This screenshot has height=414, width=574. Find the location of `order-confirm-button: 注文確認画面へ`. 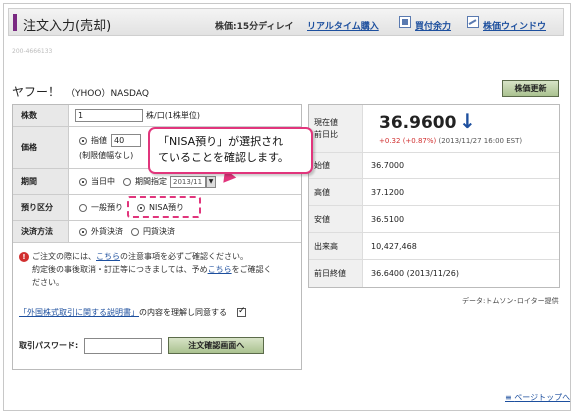

order-confirm-button: 注文確認画面へ is located at coordinates (216, 345).